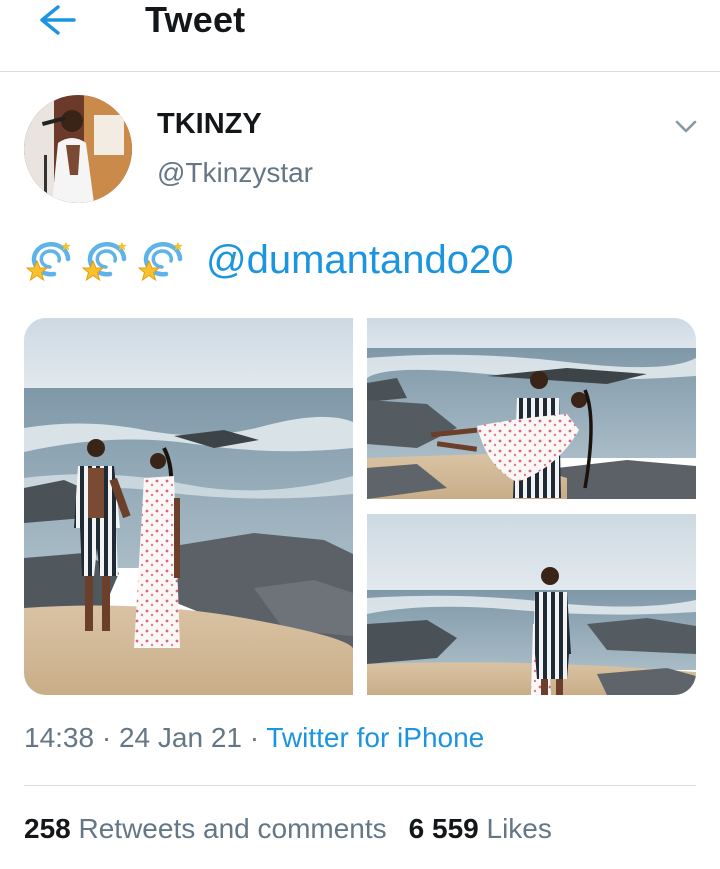  I want to click on likes-stat: 6 559 Likes, so click(480, 828).